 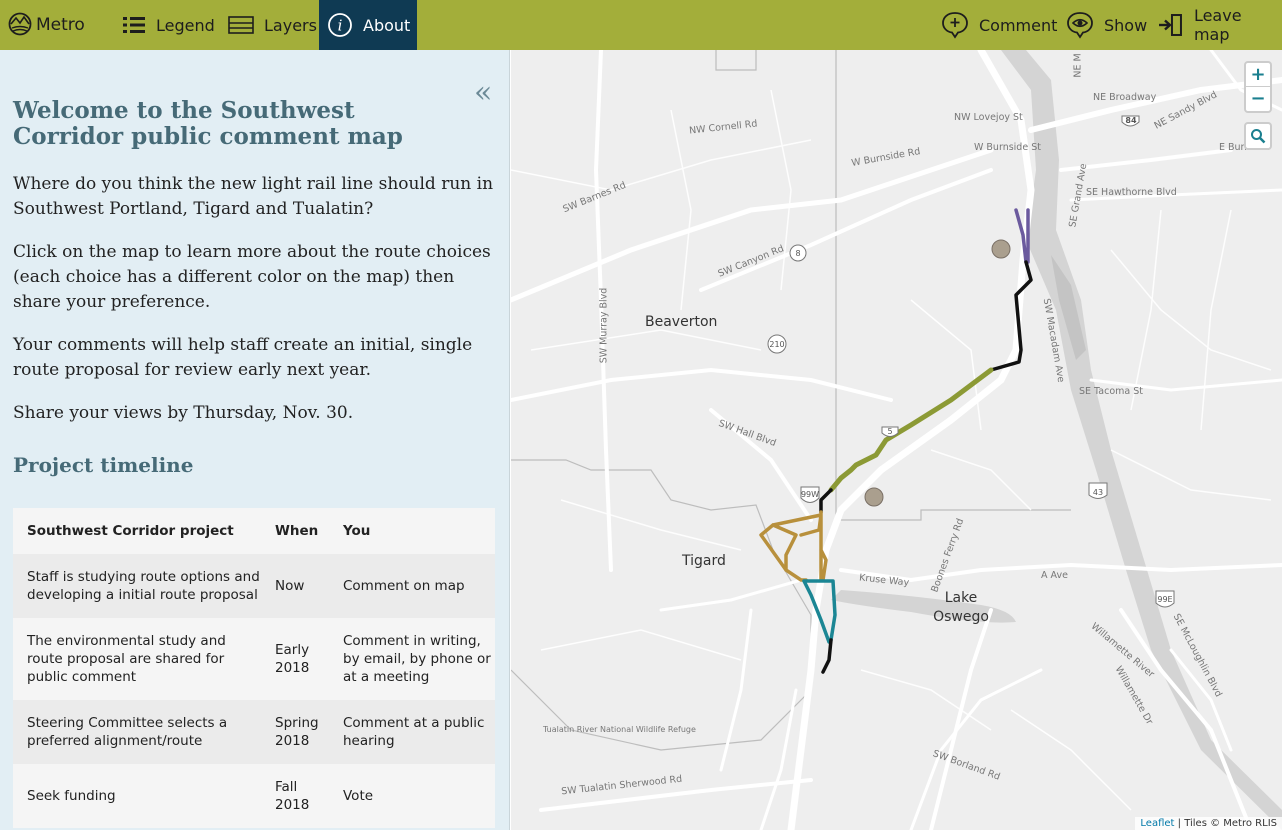 What do you see at coordinates (604, 325) in the screenshot?
I see `road-label: SW Murray Blvd` at bounding box center [604, 325].